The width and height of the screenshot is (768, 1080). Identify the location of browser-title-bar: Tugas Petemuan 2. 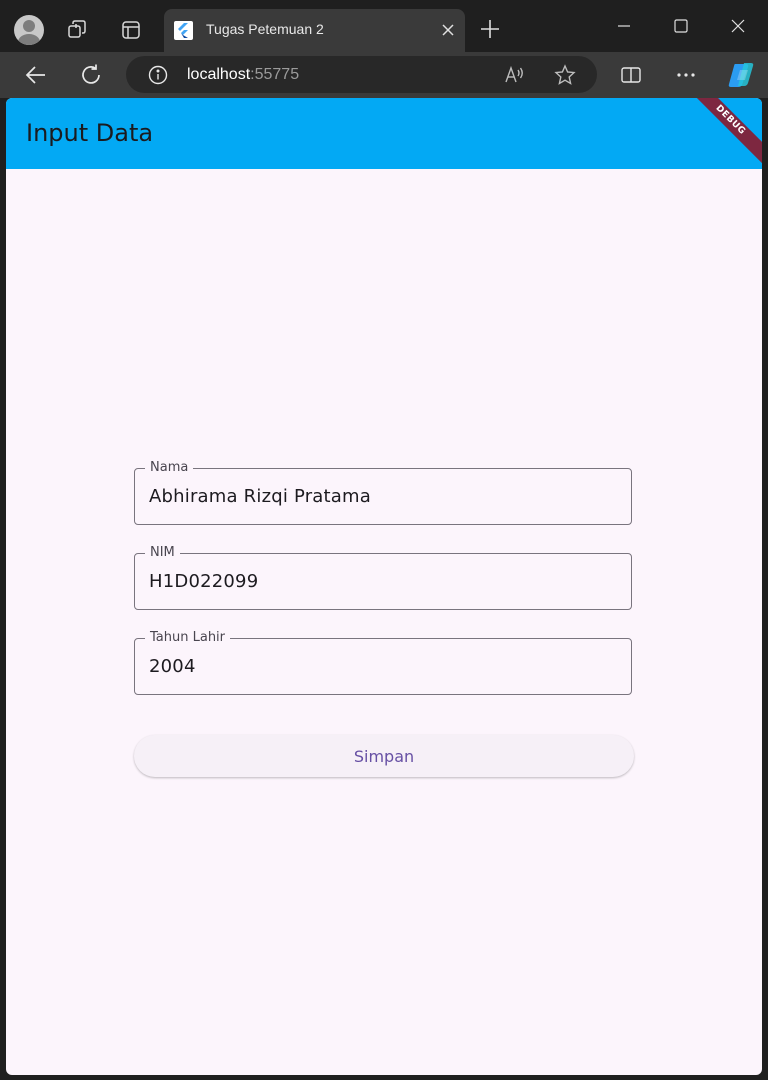
(384, 26).